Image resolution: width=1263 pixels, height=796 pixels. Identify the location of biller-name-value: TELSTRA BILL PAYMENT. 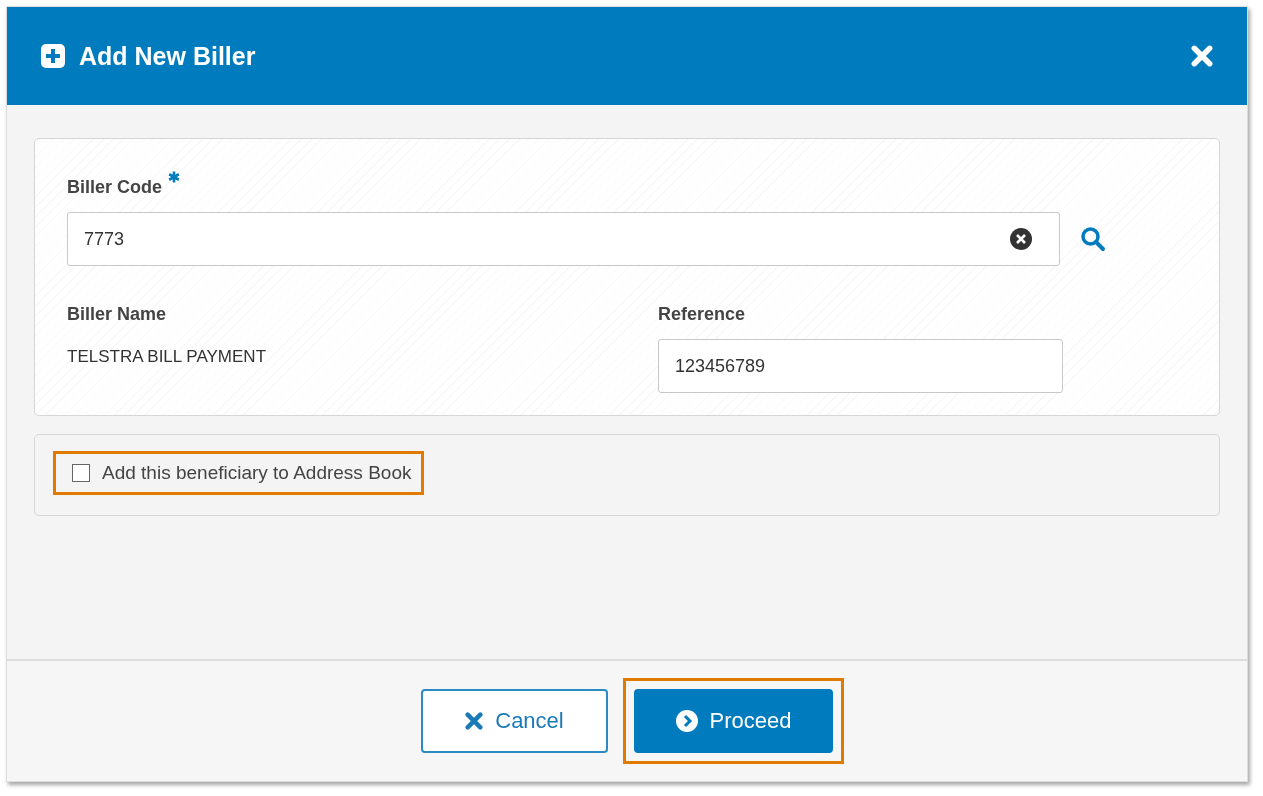
(167, 357).